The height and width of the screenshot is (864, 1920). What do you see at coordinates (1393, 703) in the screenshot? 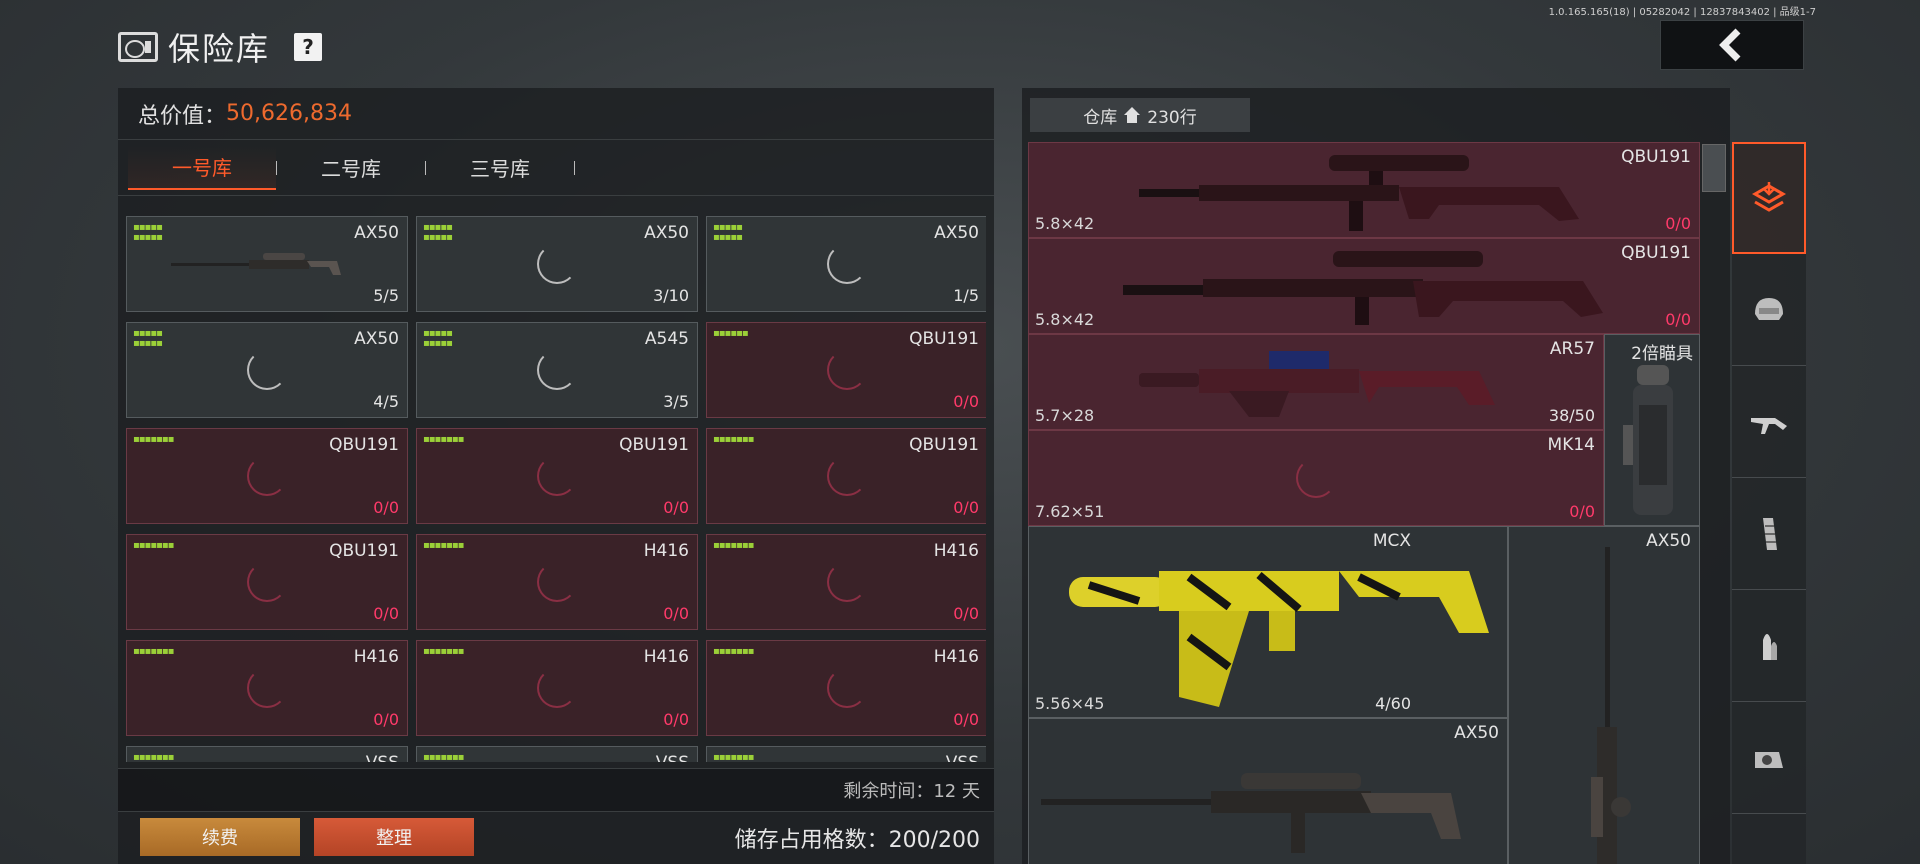
I see `item-count: 4/60` at bounding box center [1393, 703].